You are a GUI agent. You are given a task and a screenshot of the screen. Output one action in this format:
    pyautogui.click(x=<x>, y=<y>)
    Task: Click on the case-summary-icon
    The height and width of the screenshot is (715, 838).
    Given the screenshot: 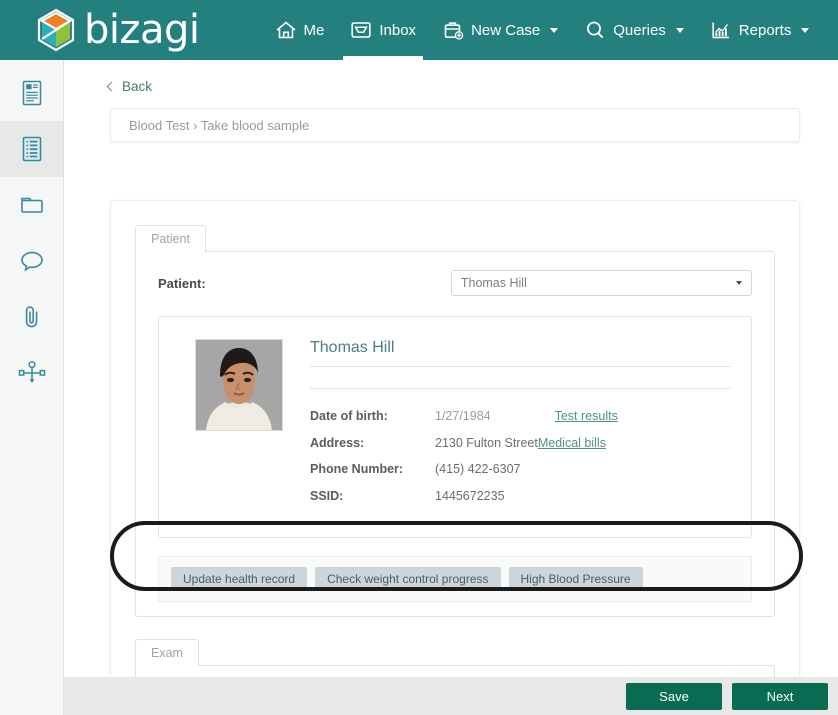 What is the action you would take?
    pyautogui.click(x=32, y=93)
    